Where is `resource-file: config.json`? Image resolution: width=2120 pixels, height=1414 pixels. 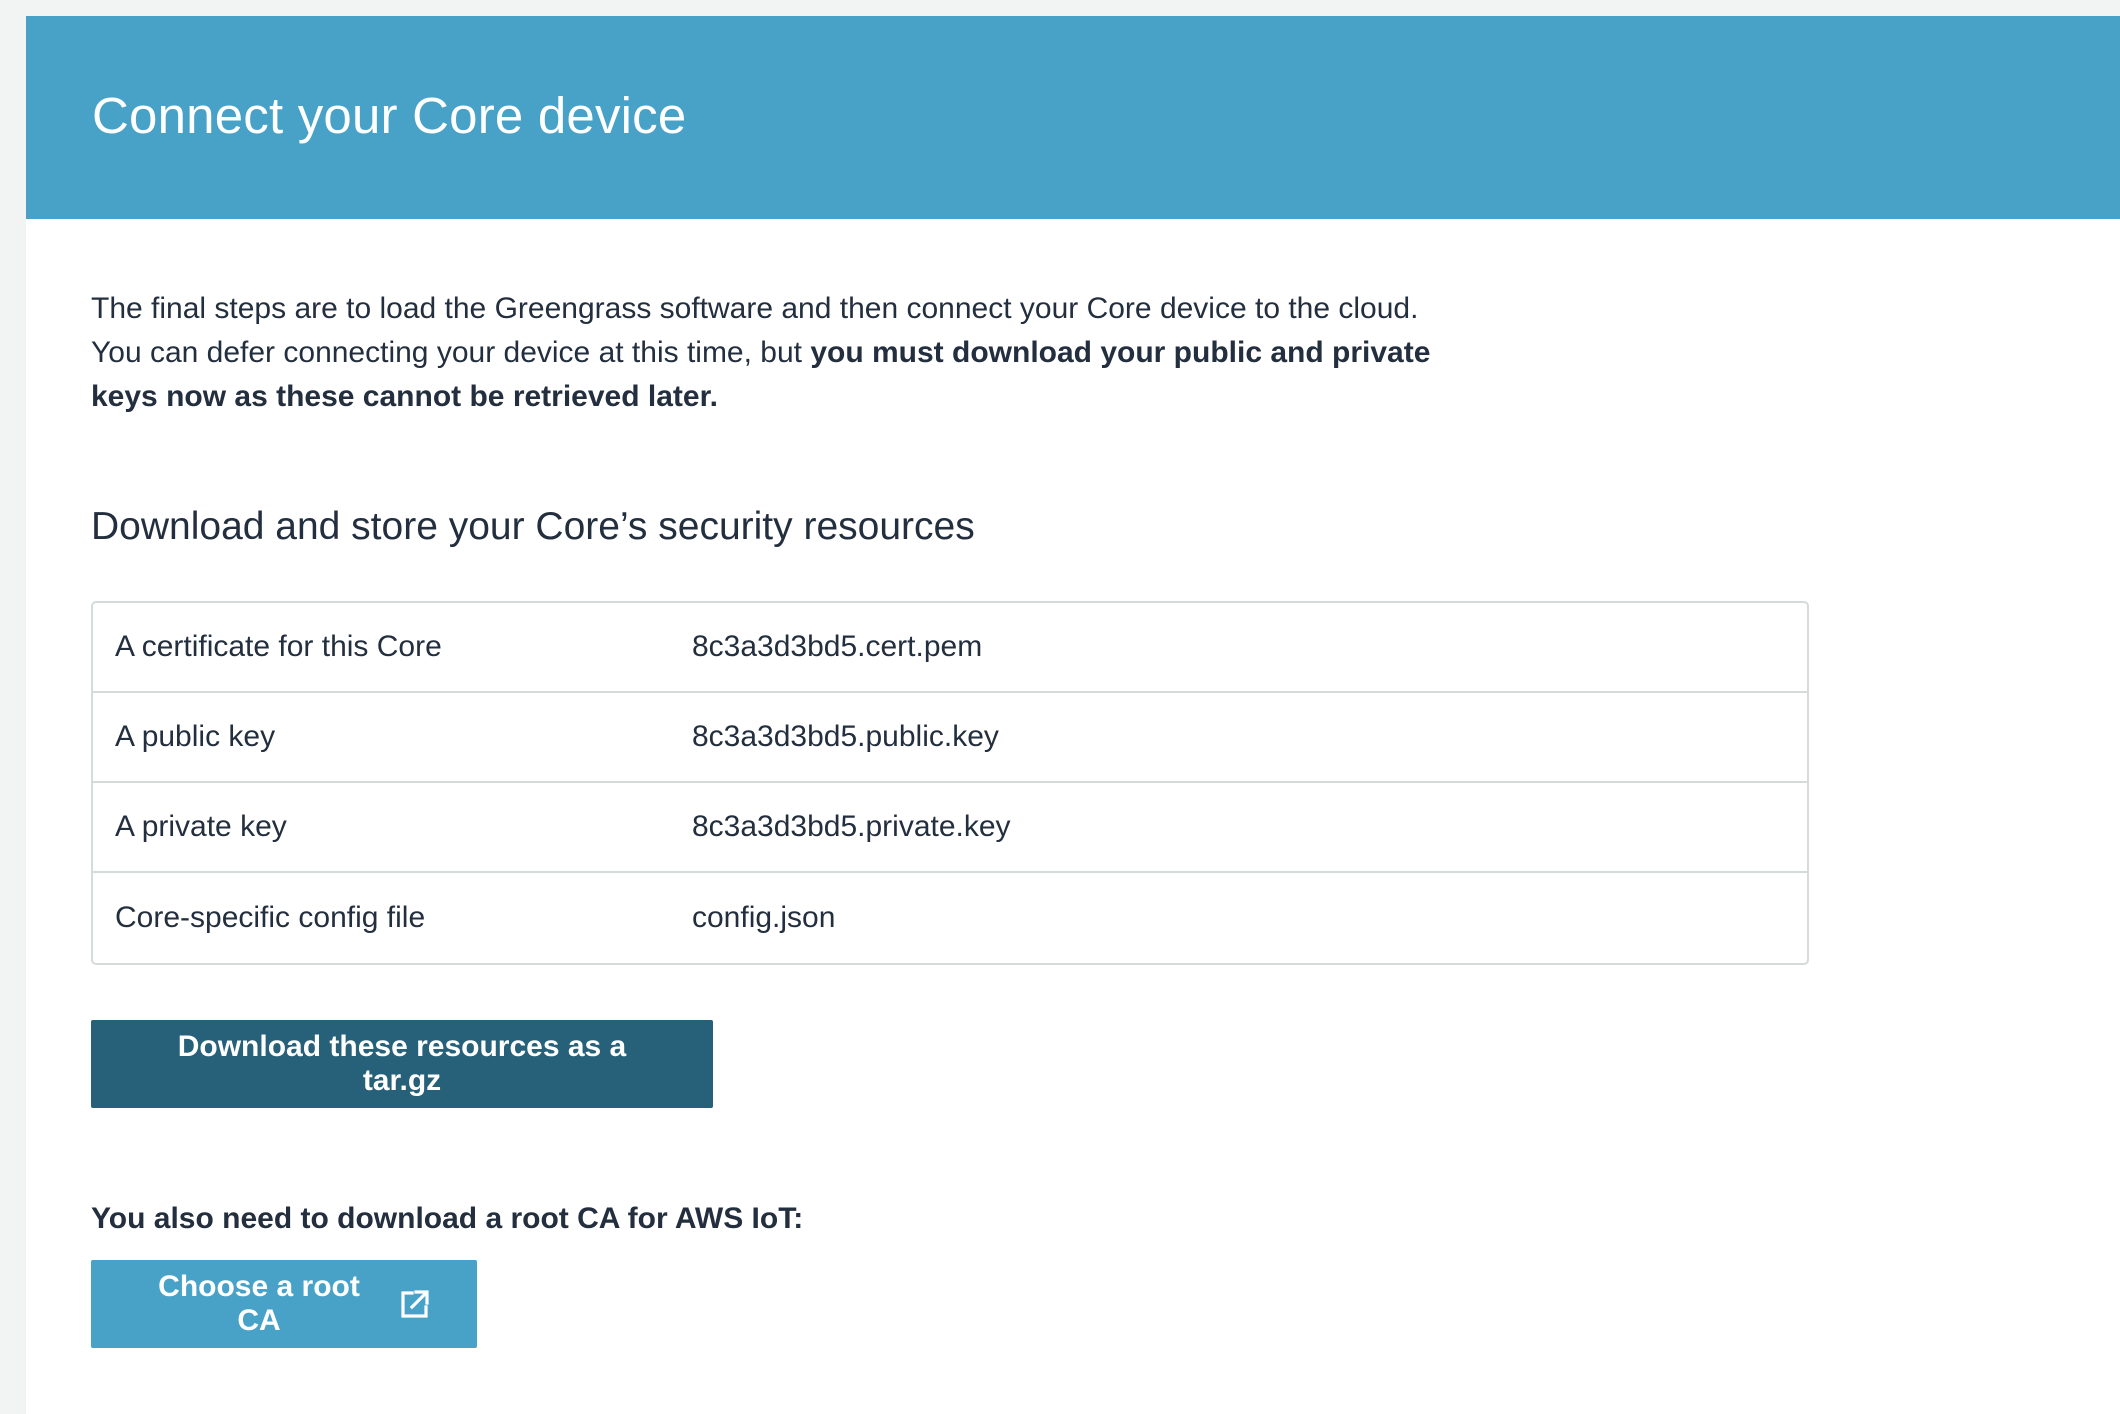
resource-file: config.json is located at coordinates (764, 917).